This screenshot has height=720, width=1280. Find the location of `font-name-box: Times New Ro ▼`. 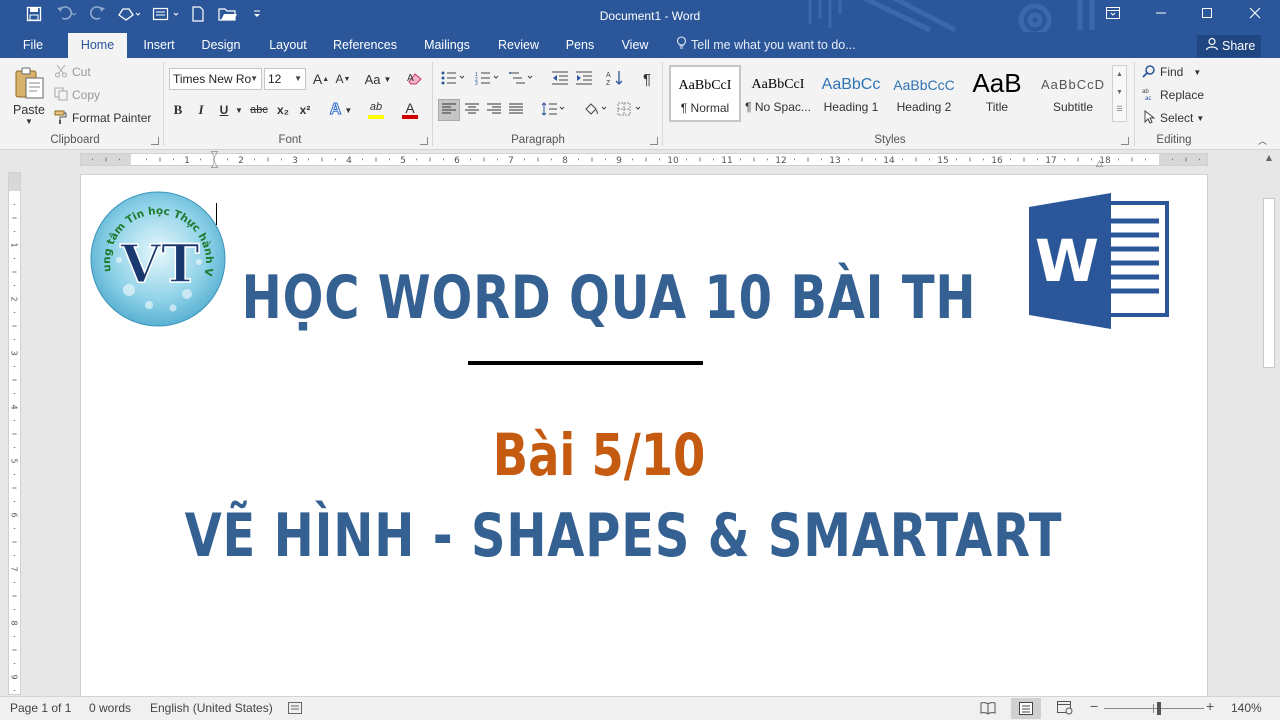

font-name-box: Times New Ro ▼ is located at coordinates (215, 79).